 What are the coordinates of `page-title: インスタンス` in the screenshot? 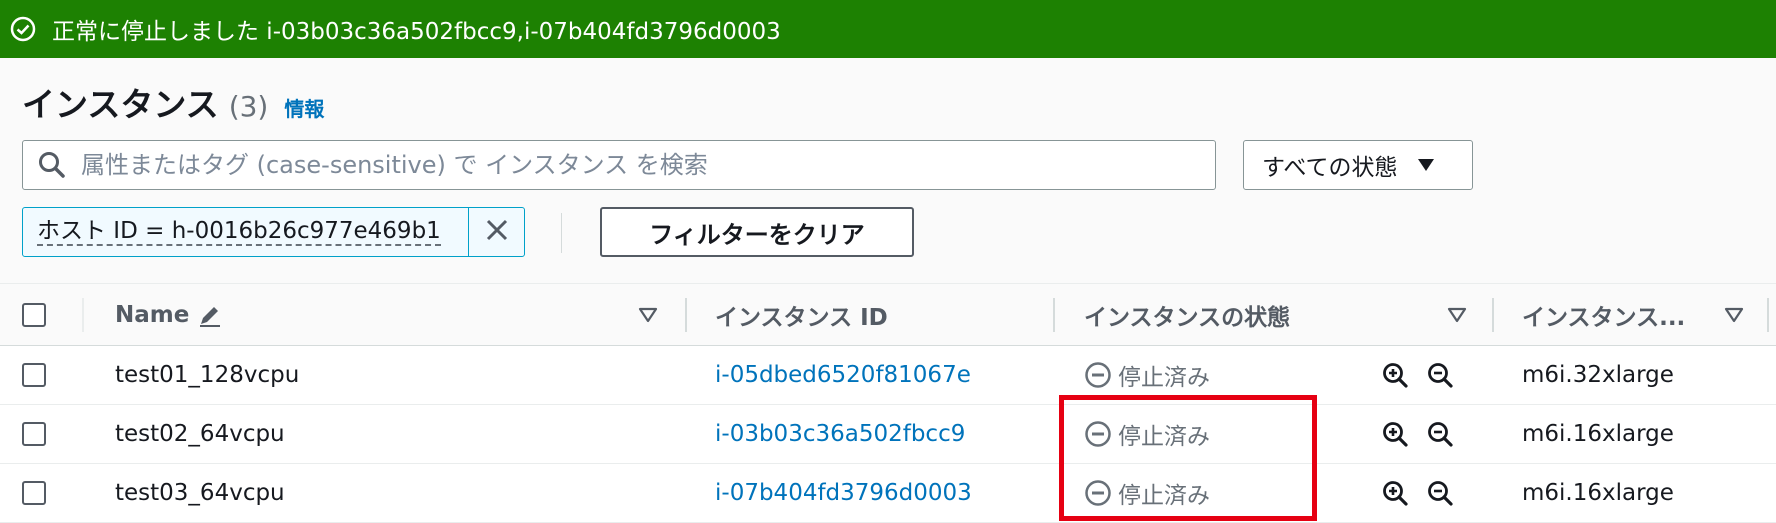 It's located at (120, 104).